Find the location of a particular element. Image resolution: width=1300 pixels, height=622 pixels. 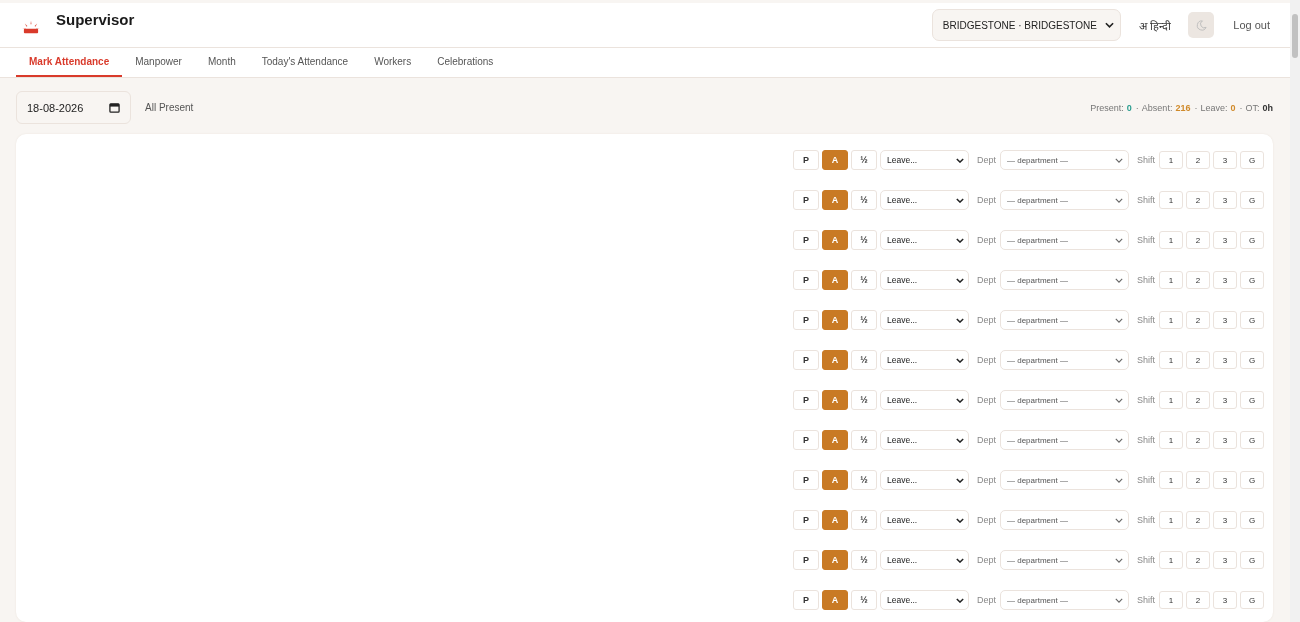

date-field: 18-08-2026 is located at coordinates (73, 107).